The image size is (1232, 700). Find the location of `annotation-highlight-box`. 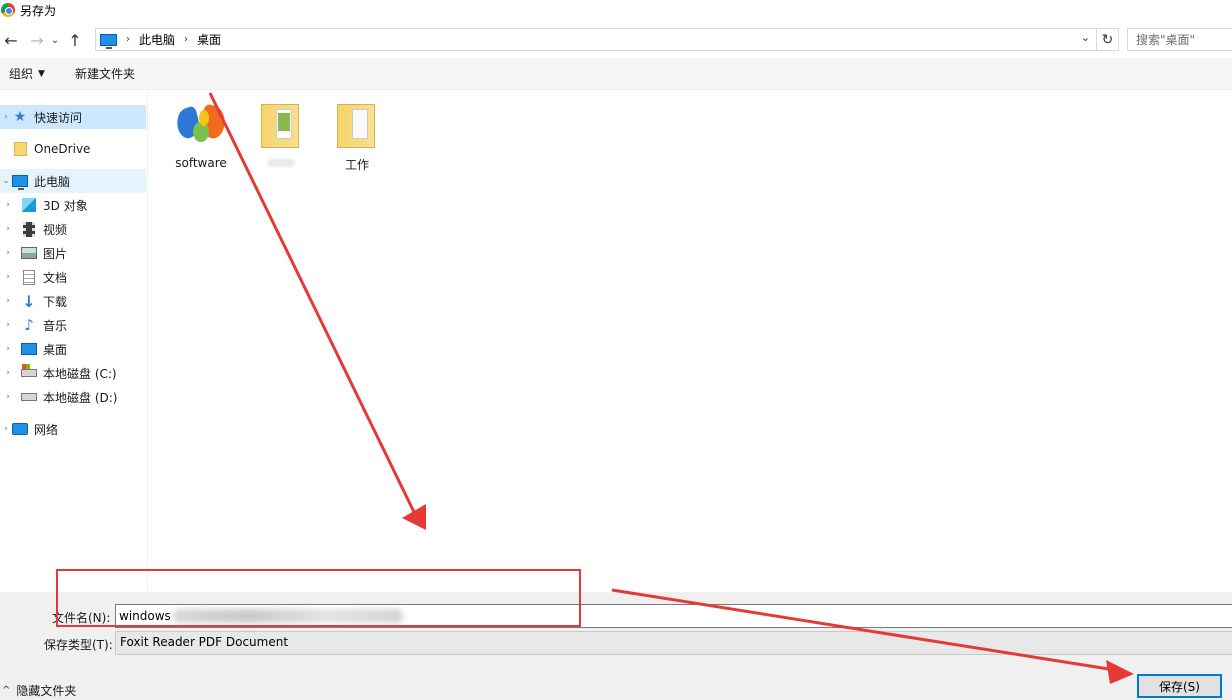

annotation-highlight-box is located at coordinates (318, 598).